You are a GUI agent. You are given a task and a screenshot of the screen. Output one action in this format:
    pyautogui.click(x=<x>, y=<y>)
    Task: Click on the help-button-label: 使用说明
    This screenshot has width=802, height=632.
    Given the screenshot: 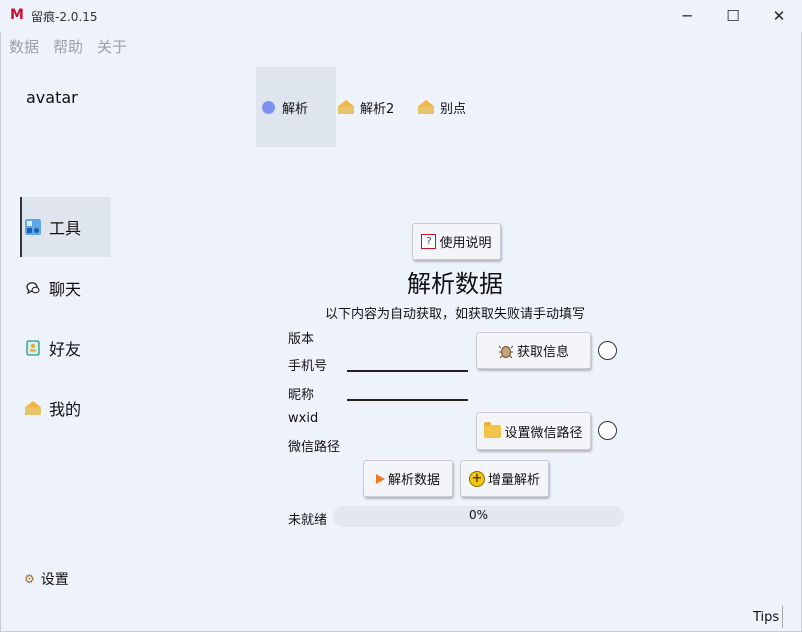 What is the action you would take?
    pyautogui.click(x=465, y=243)
    